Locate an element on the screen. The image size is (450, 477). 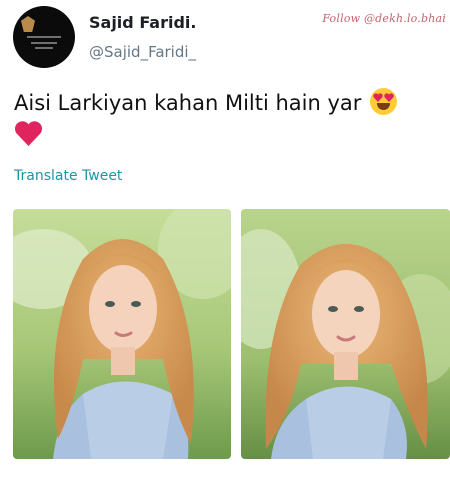
author-display-name: Sajid Faridi. is located at coordinates (143, 22).